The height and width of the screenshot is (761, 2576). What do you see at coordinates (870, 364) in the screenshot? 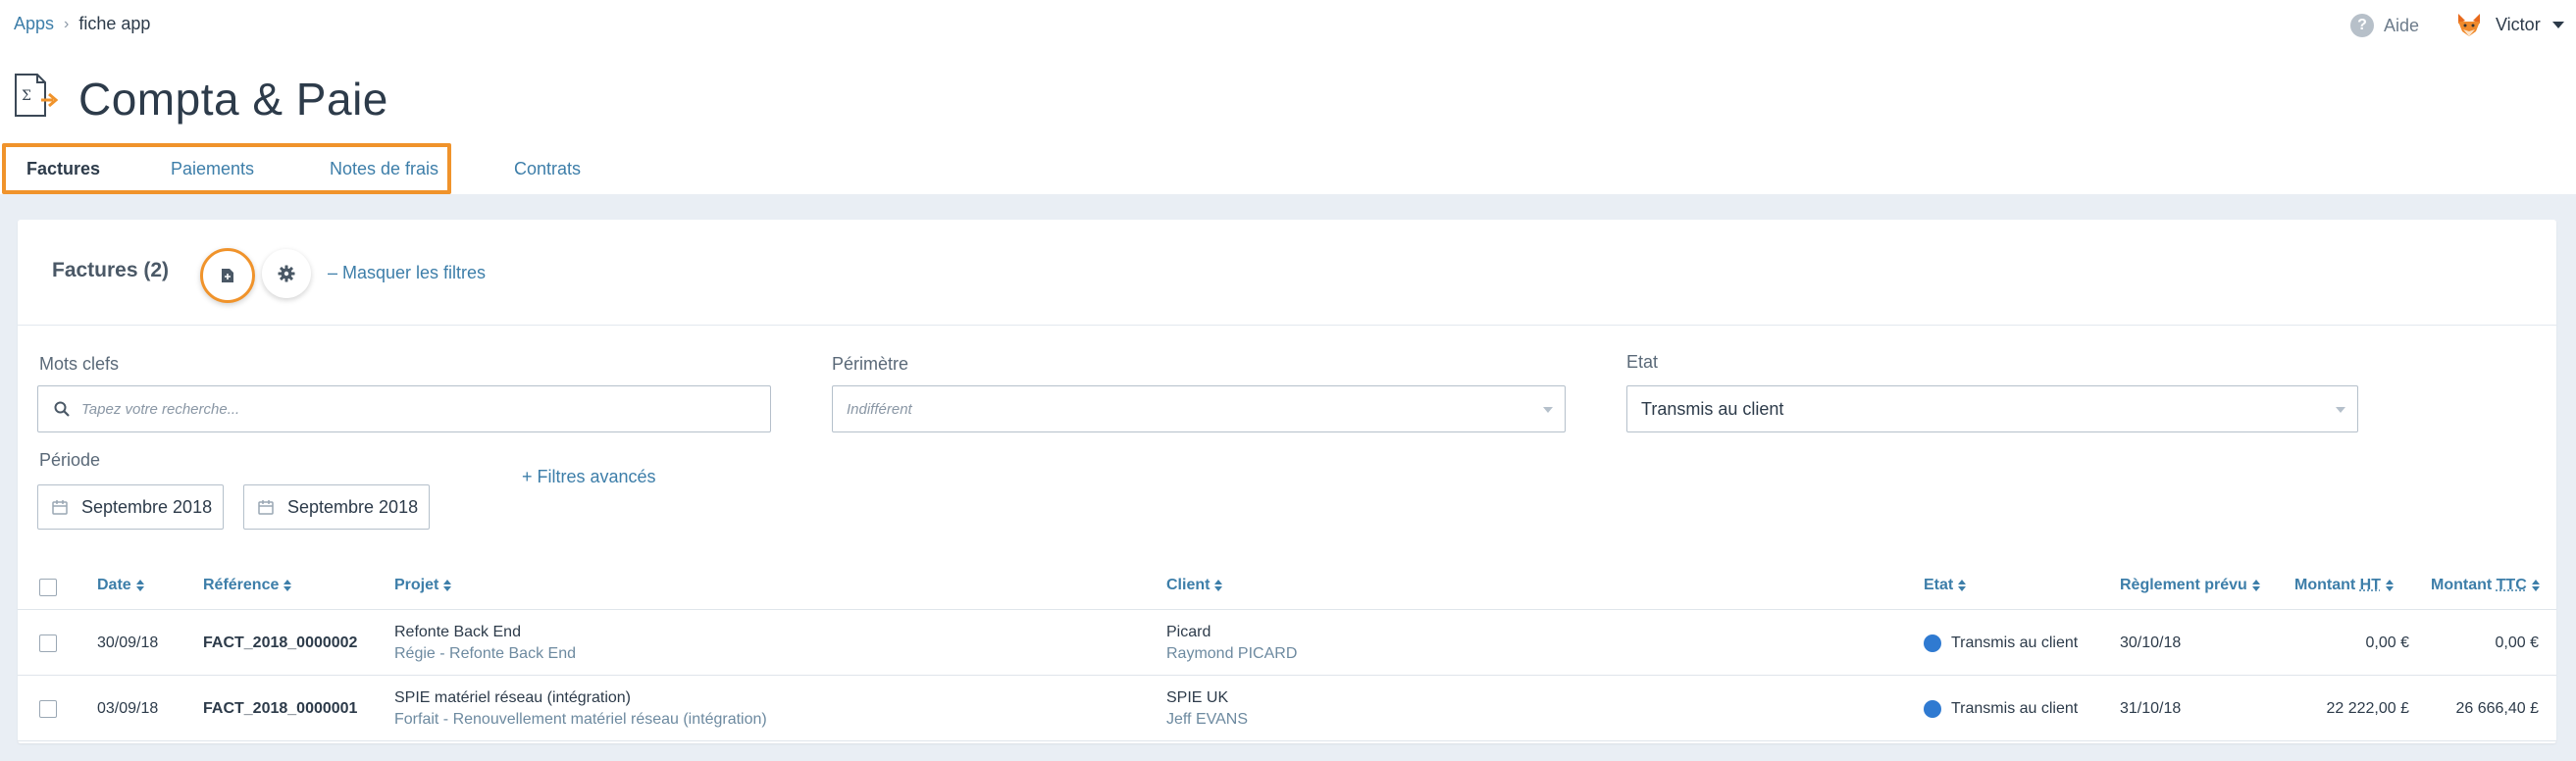
I see `scope-label: Périmètre` at bounding box center [870, 364].